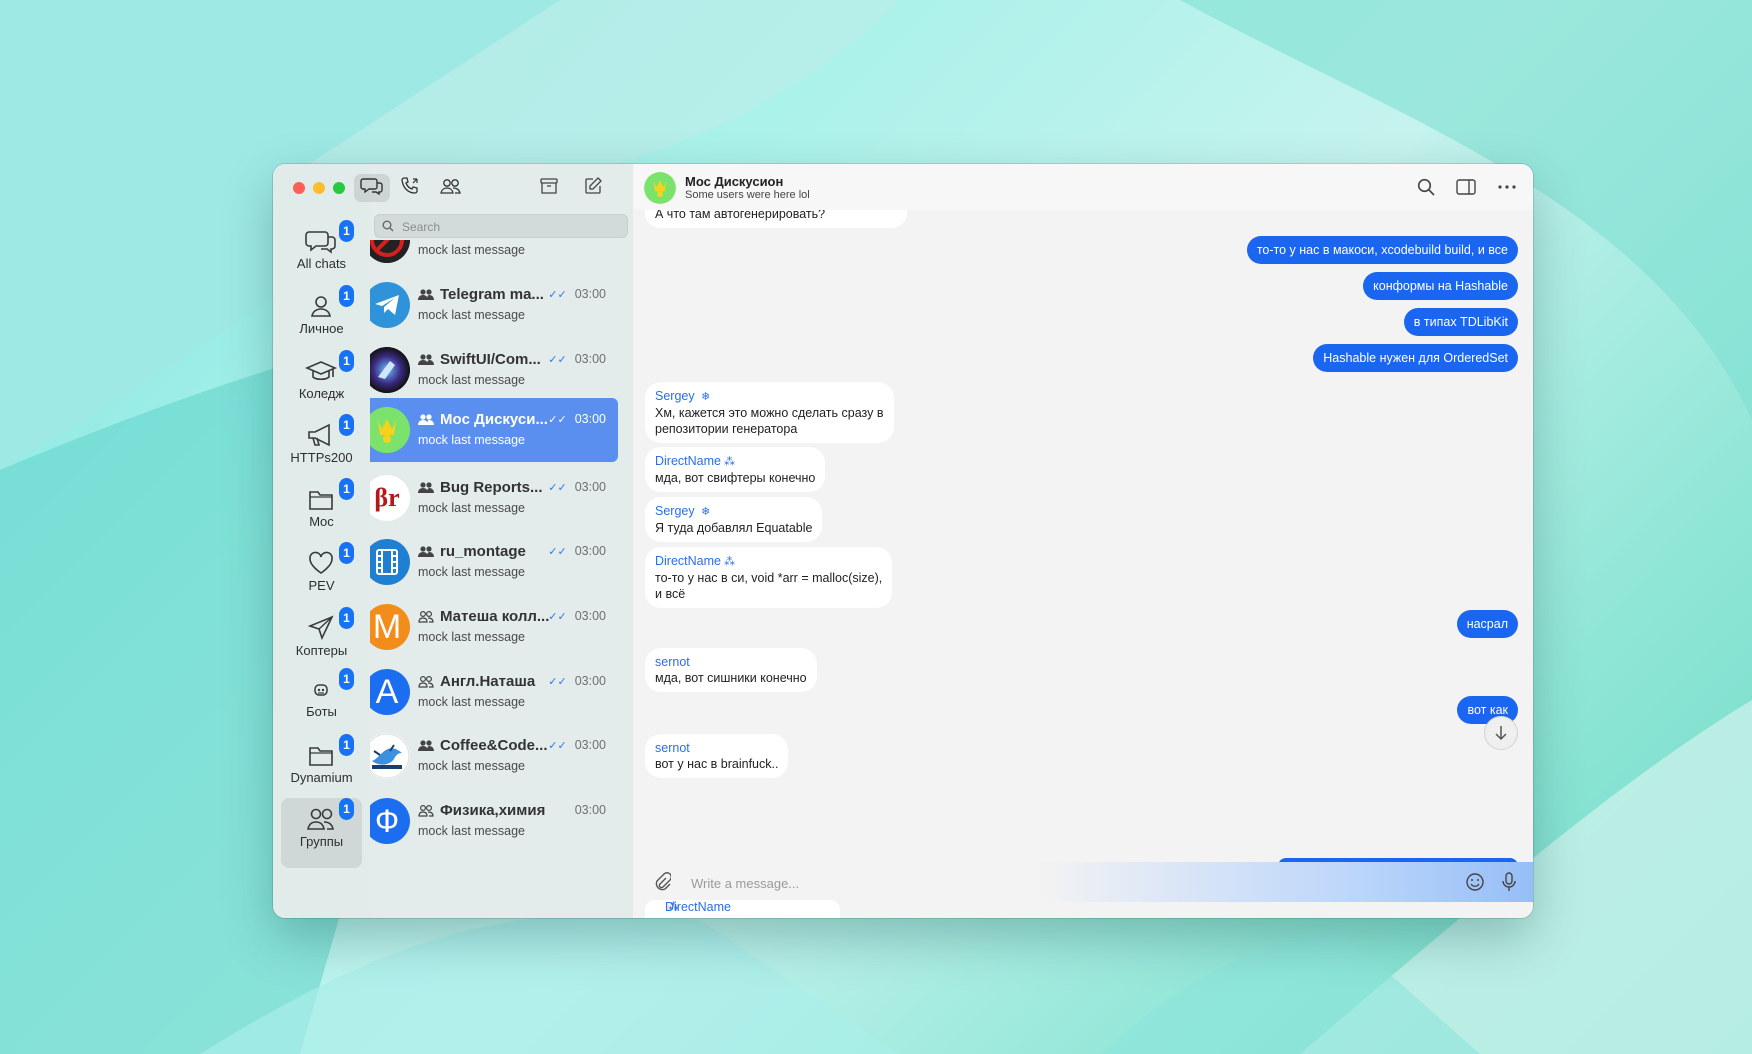 The image size is (1752, 1054). Describe the element at coordinates (321, 457) in the screenshot. I see `folder-label: HTTPs200` at that location.